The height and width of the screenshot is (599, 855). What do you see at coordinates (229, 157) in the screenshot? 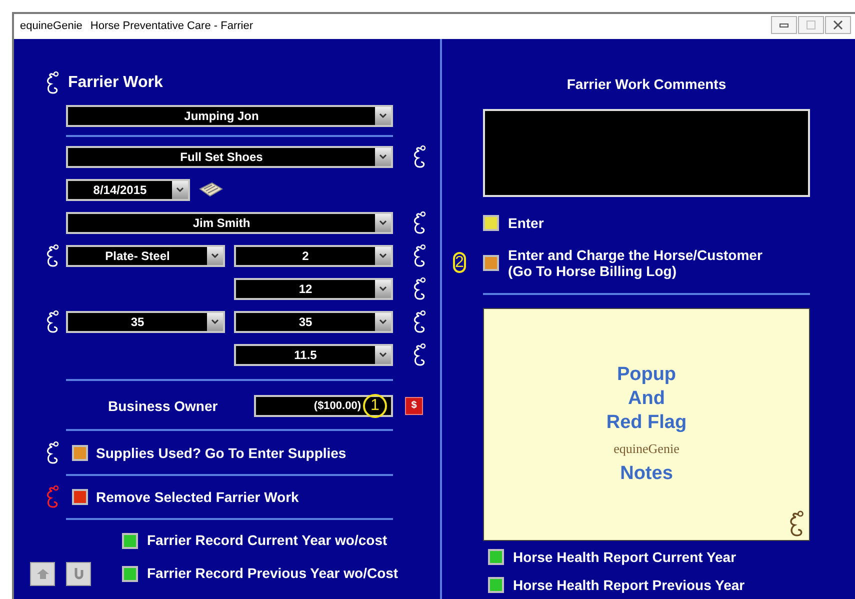
I see `dropdown-field: Full Set Shoes` at bounding box center [229, 157].